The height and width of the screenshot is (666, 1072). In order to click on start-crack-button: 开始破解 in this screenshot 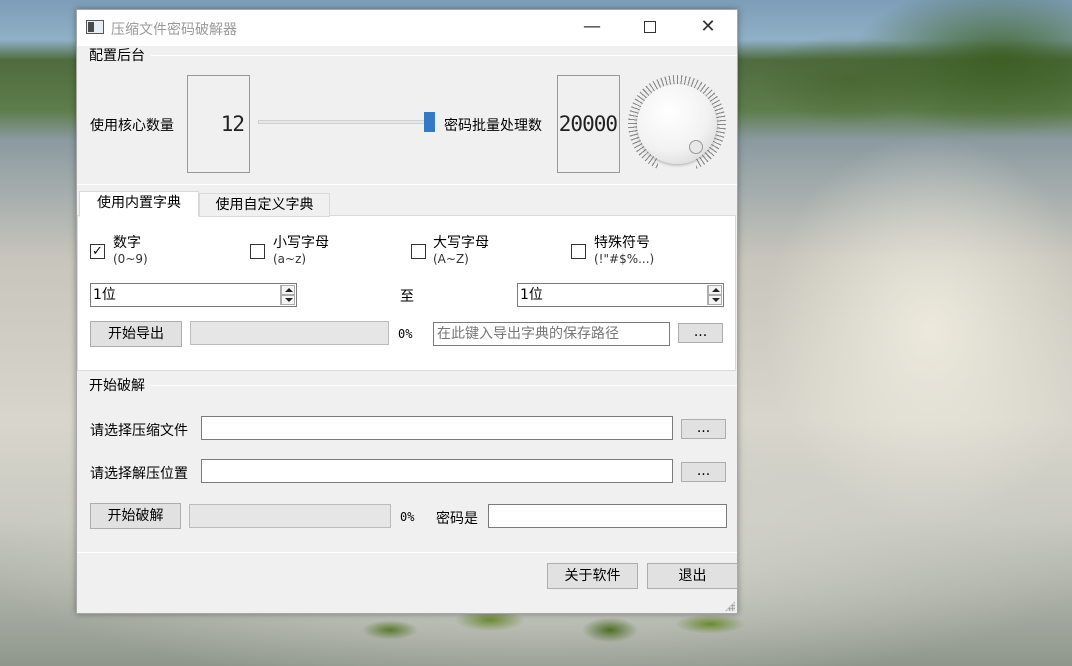, I will do `click(135, 516)`.